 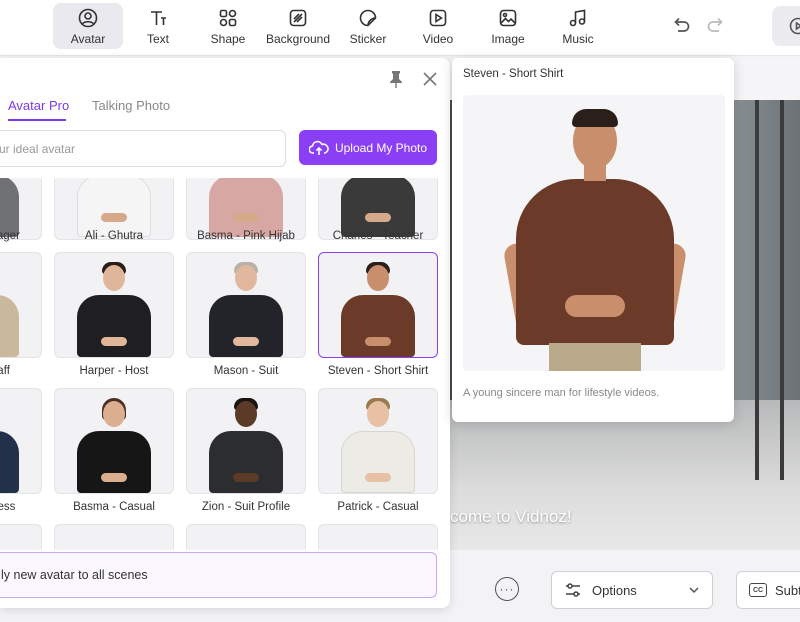 What do you see at coordinates (595, 357) in the screenshot?
I see `preview-pants` at bounding box center [595, 357].